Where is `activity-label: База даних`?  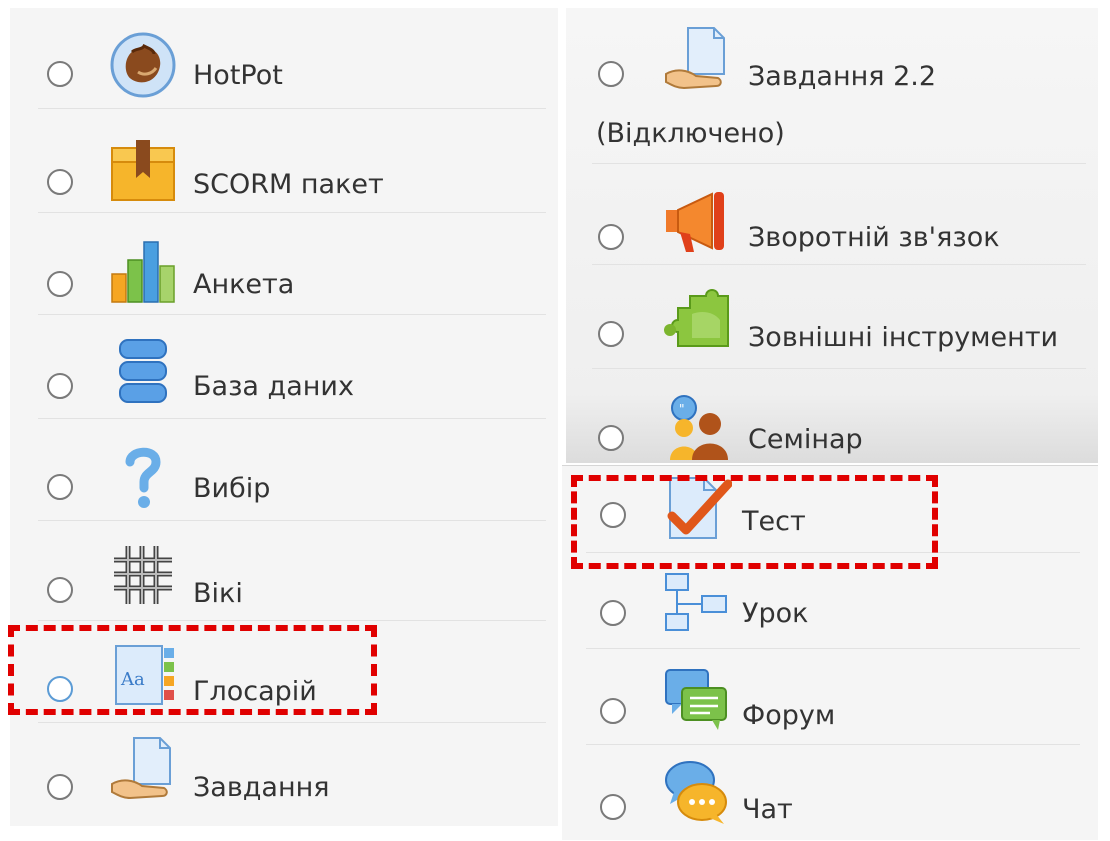 activity-label: База даних is located at coordinates (273, 386).